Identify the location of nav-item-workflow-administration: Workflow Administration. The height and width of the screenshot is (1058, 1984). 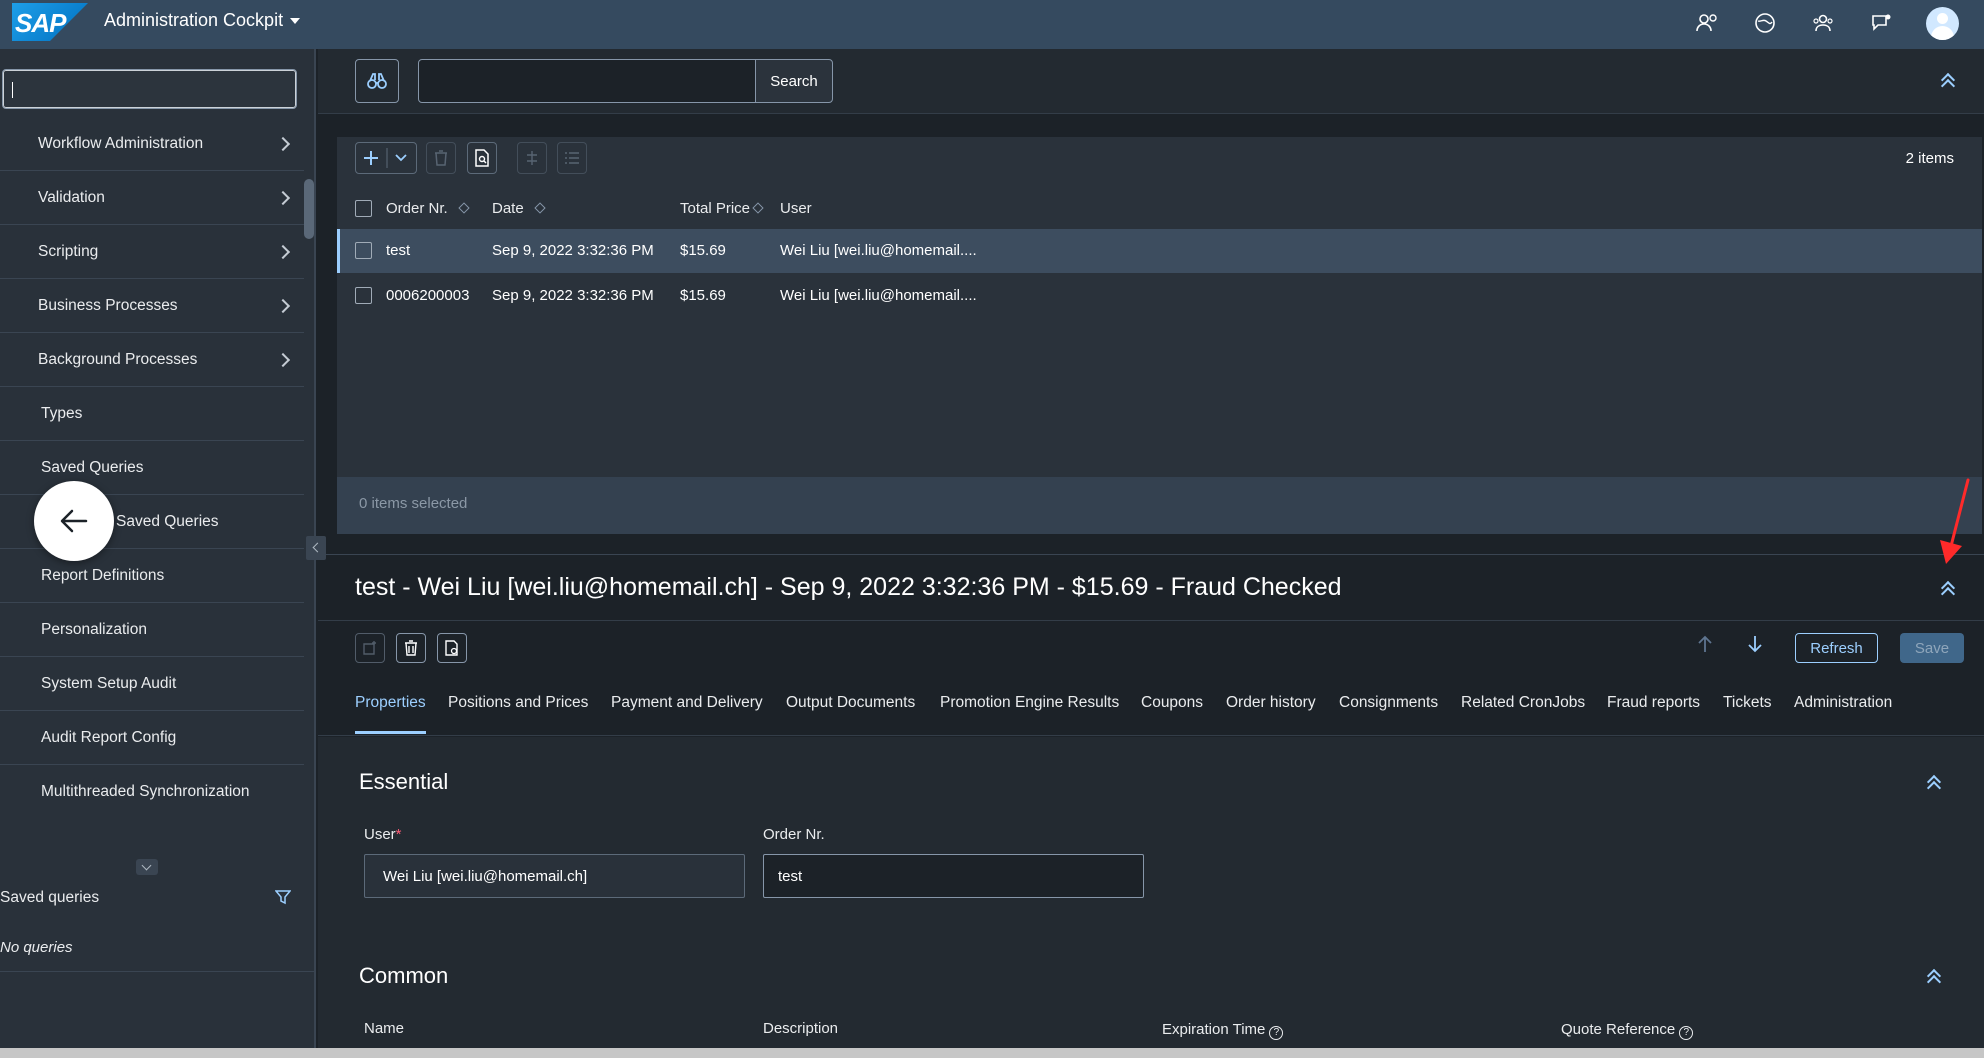
(152, 144).